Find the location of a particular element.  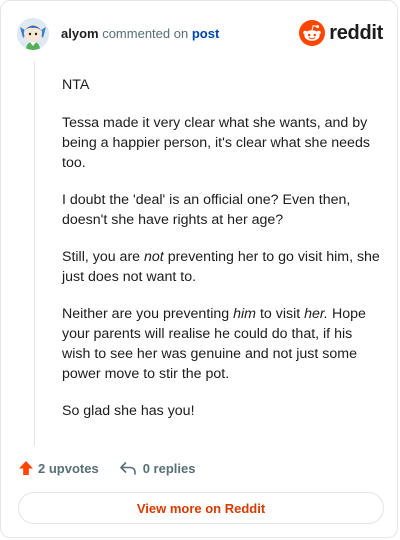

reply-icon is located at coordinates (128, 468).